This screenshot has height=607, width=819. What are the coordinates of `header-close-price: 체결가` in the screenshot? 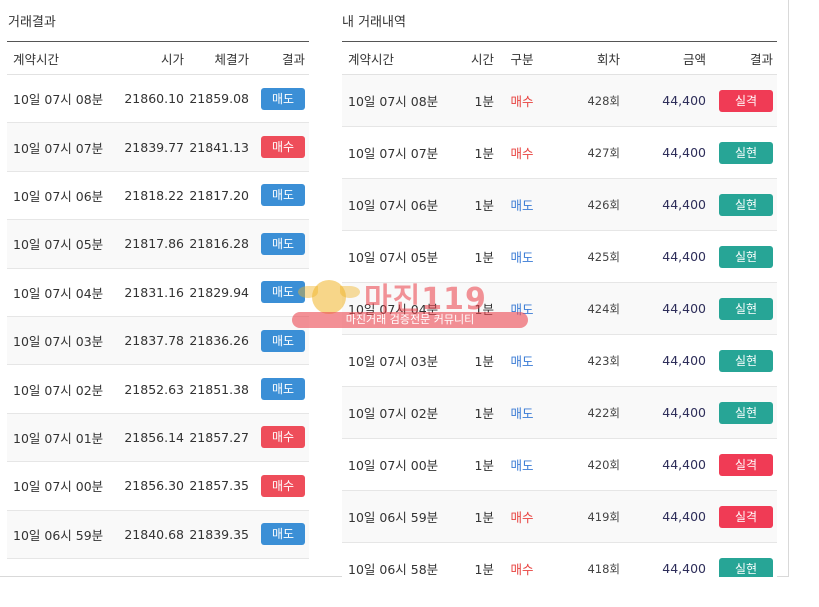 It's located at (216, 58).